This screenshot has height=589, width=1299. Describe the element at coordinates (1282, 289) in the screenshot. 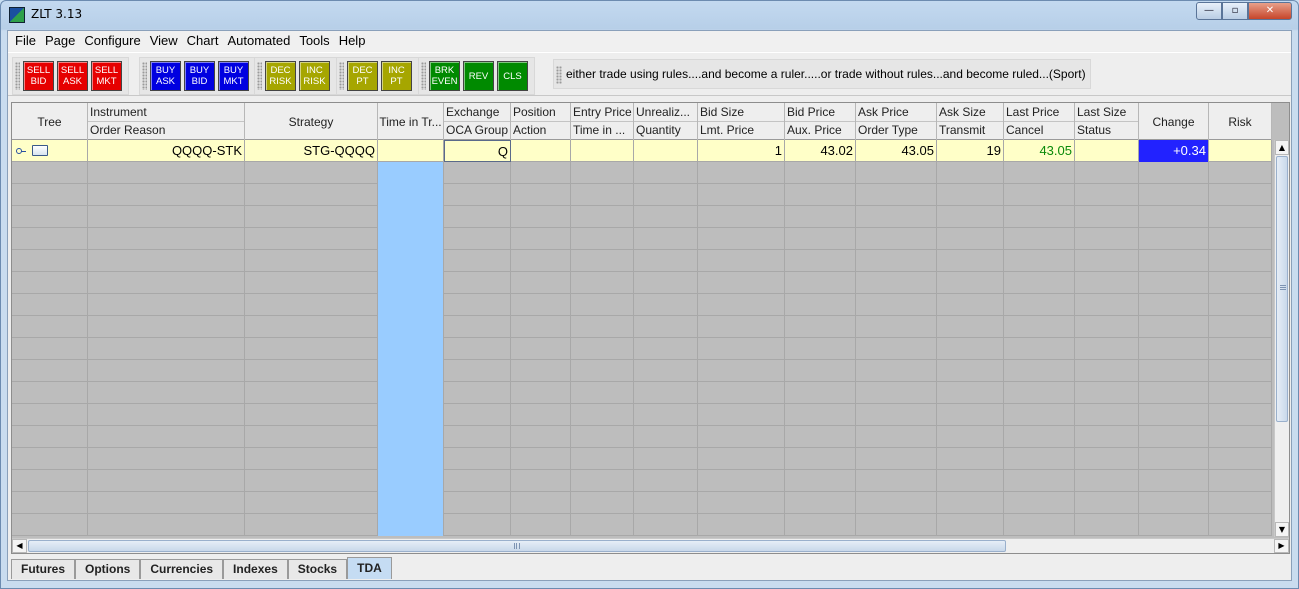

I see `vertical-scroll-thumb` at that location.